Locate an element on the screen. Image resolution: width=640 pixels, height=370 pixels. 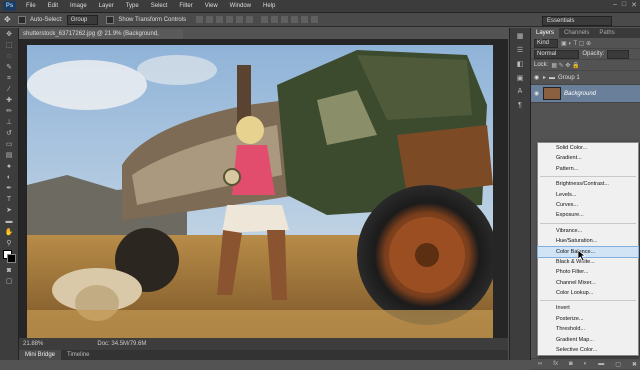
clone-stamp-tool-icon: ⊥ is located at coordinates (9, 122).